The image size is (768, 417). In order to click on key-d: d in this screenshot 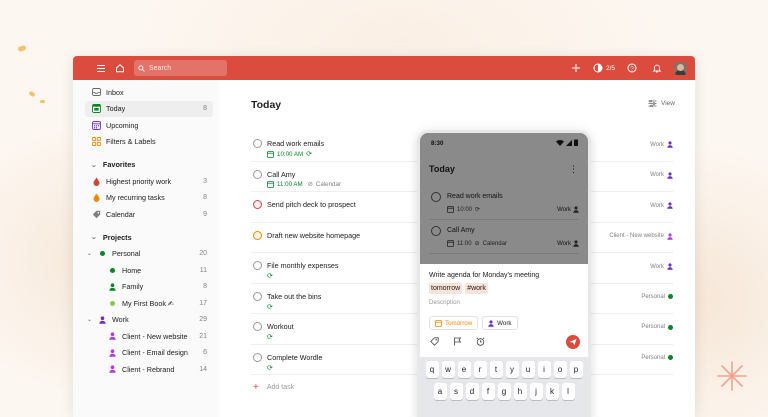, I will do `click(472, 391)`.